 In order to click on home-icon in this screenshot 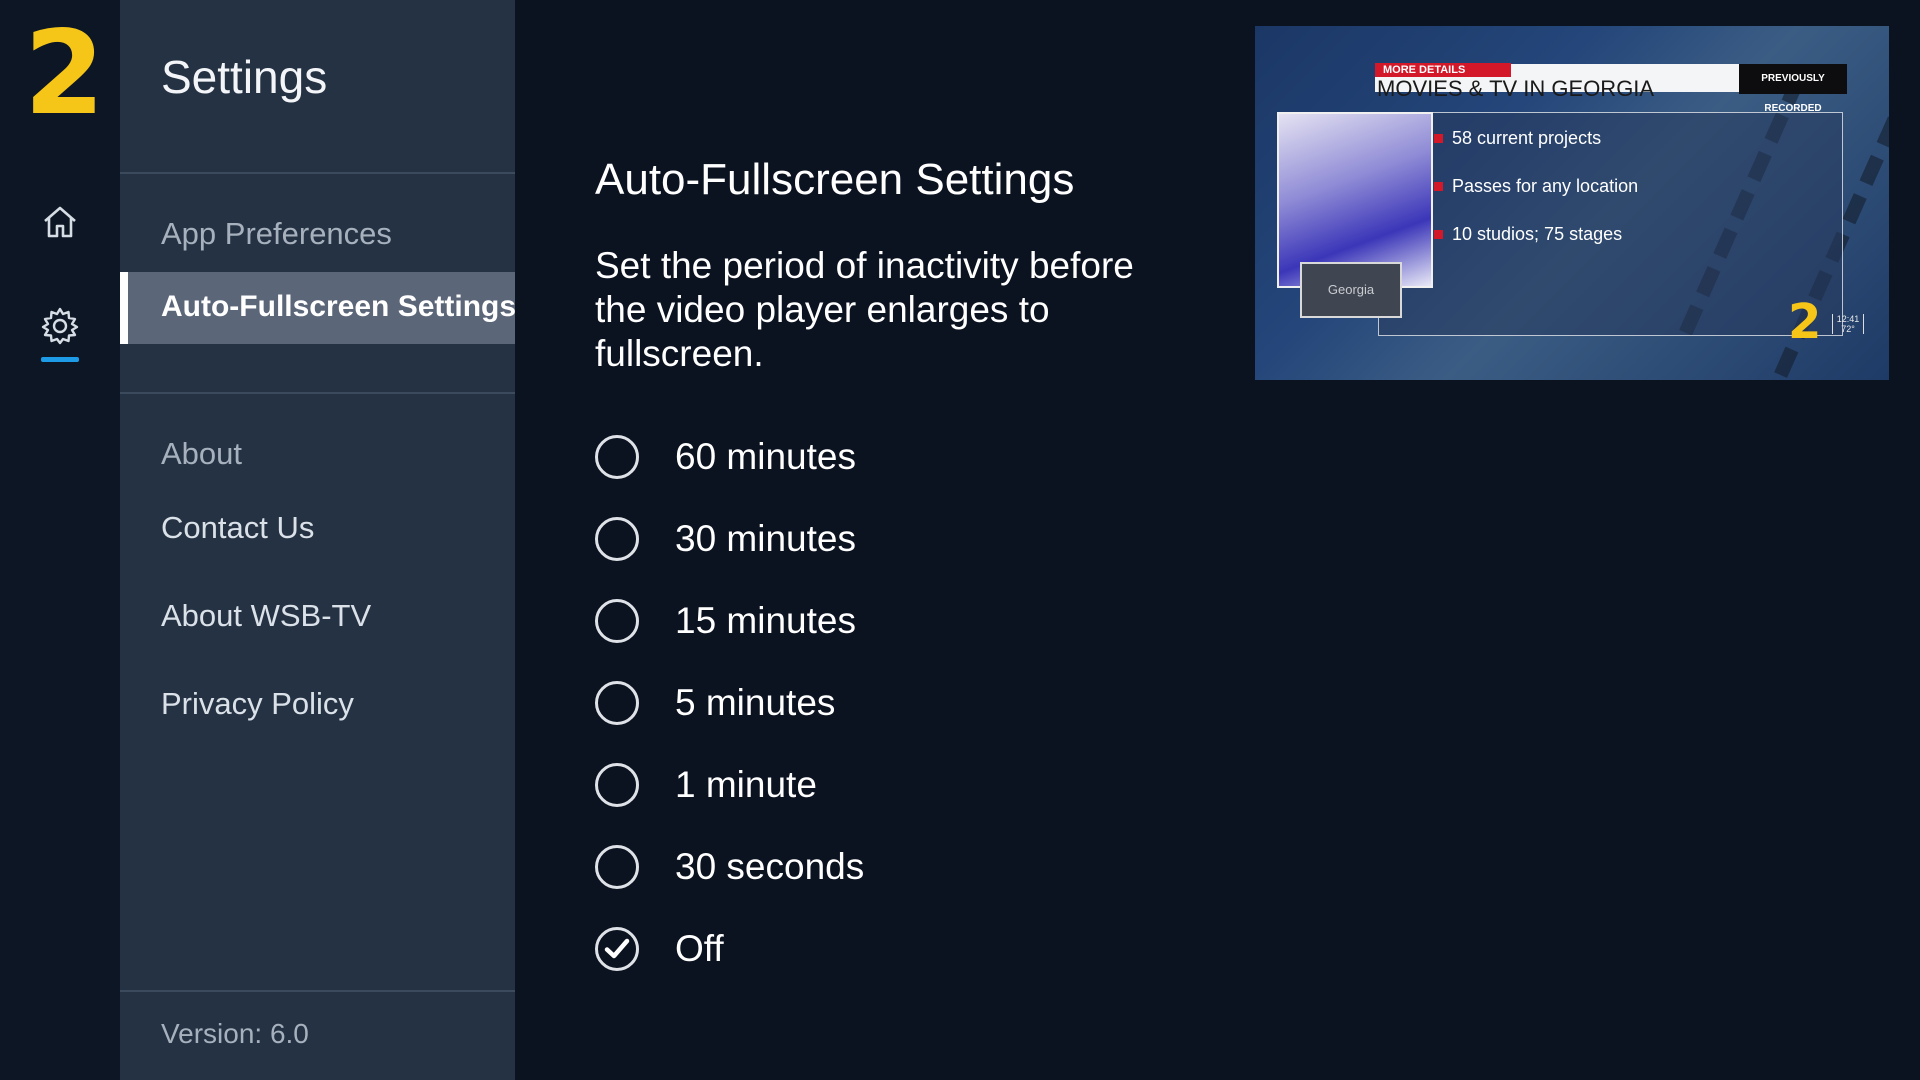, I will do `click(60, 222)`.